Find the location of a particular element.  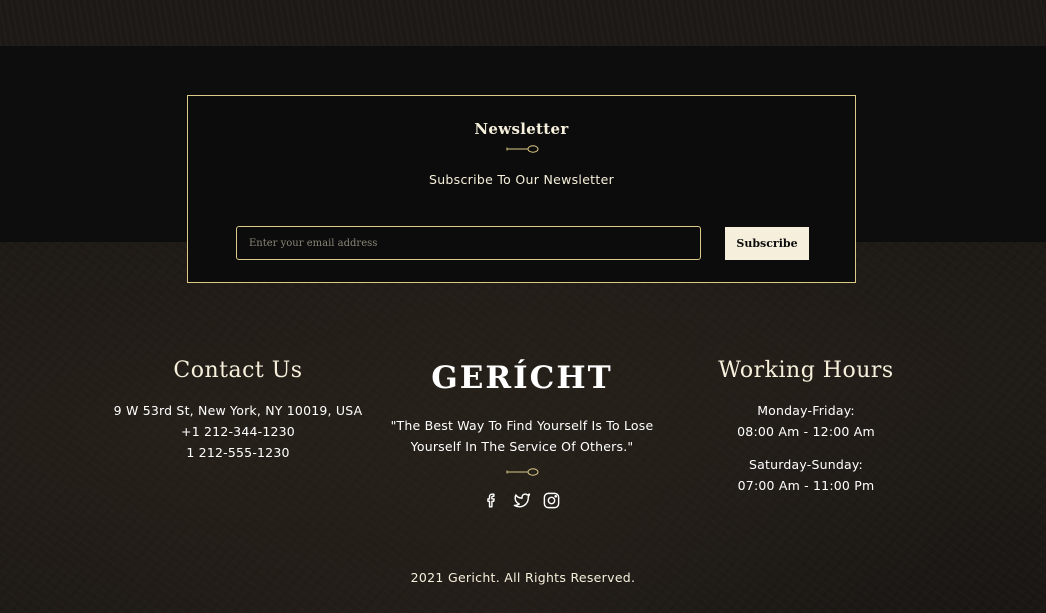

hours-weekday-time: 08:00 Am - 12:00 Am is located at coordinates (806, 431).